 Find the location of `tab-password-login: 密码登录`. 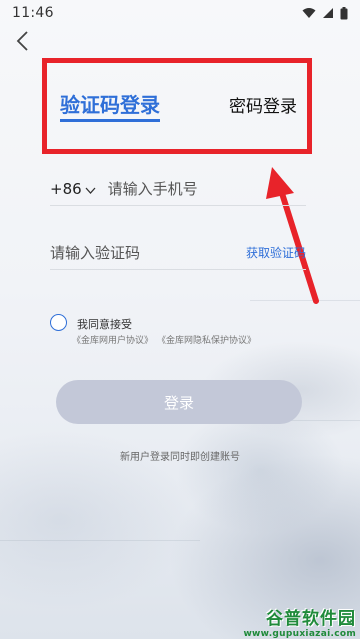

tab-password-login: 密码登录 is located at coordinates (263, 107).